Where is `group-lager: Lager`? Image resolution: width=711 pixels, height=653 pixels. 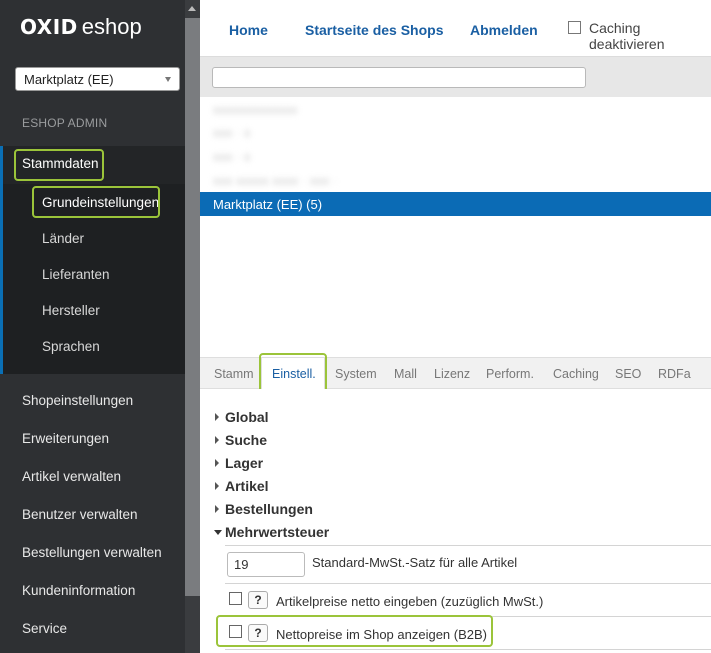
group-lager: Lager is located at coordinates (239, 463).